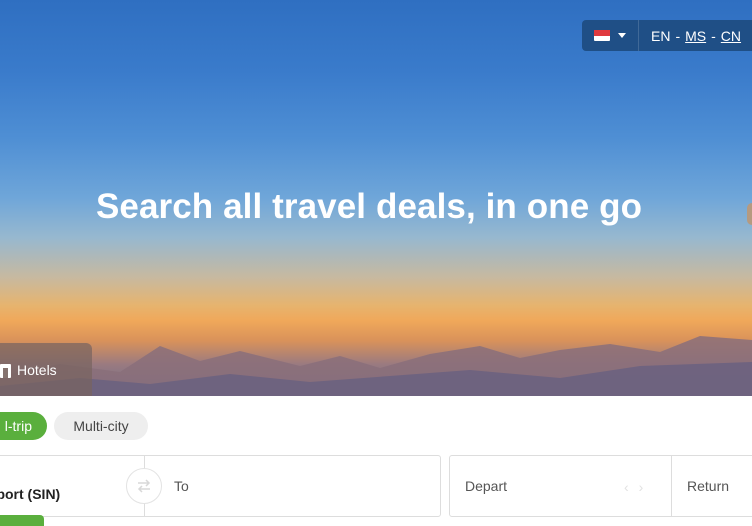  What do you see at coordinates (22, 520) in the screenshot?
I see `search-button` at bounding box center [22, 520].